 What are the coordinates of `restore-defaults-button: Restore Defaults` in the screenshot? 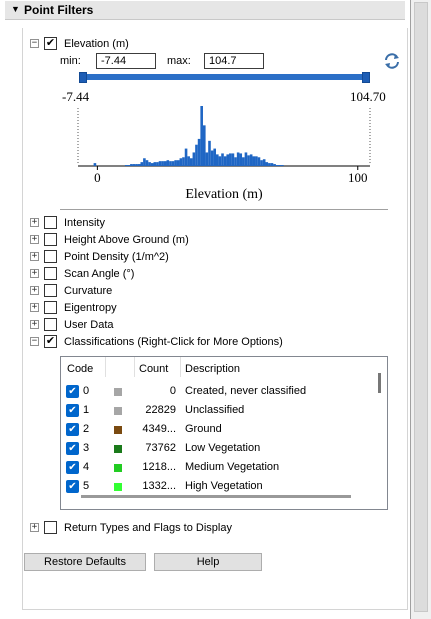 It's located at (85, 562).